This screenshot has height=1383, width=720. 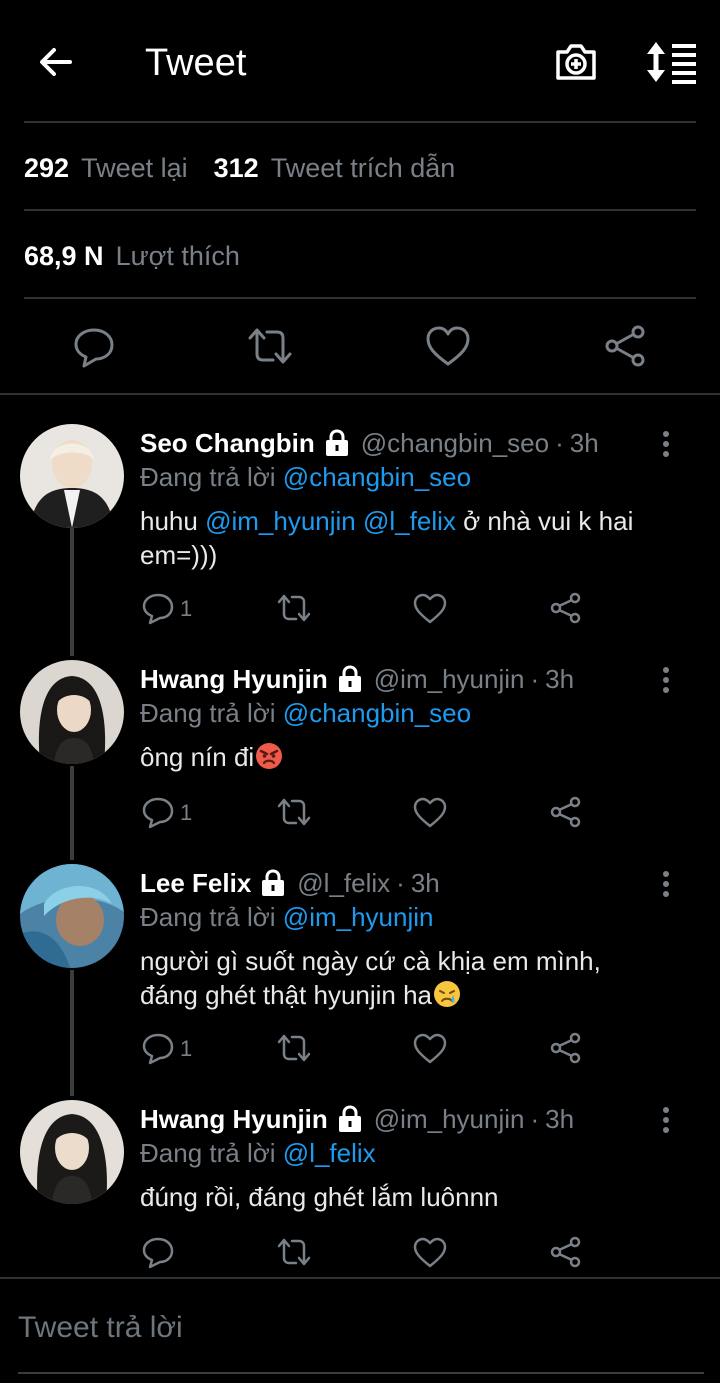 What do you see at coordinates (455, 443) in the screenshot?
I see `username: @changbin_seo` at bounding box center [455, 443].